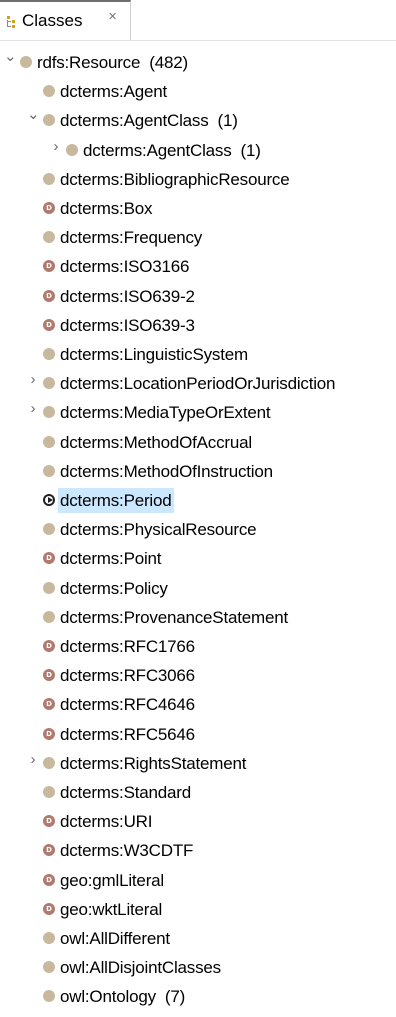  Describe the element at coordinates (166, 471) in the screenshot. I see `tree-item-label: dcterms:MethodOfInstruction` at that location.